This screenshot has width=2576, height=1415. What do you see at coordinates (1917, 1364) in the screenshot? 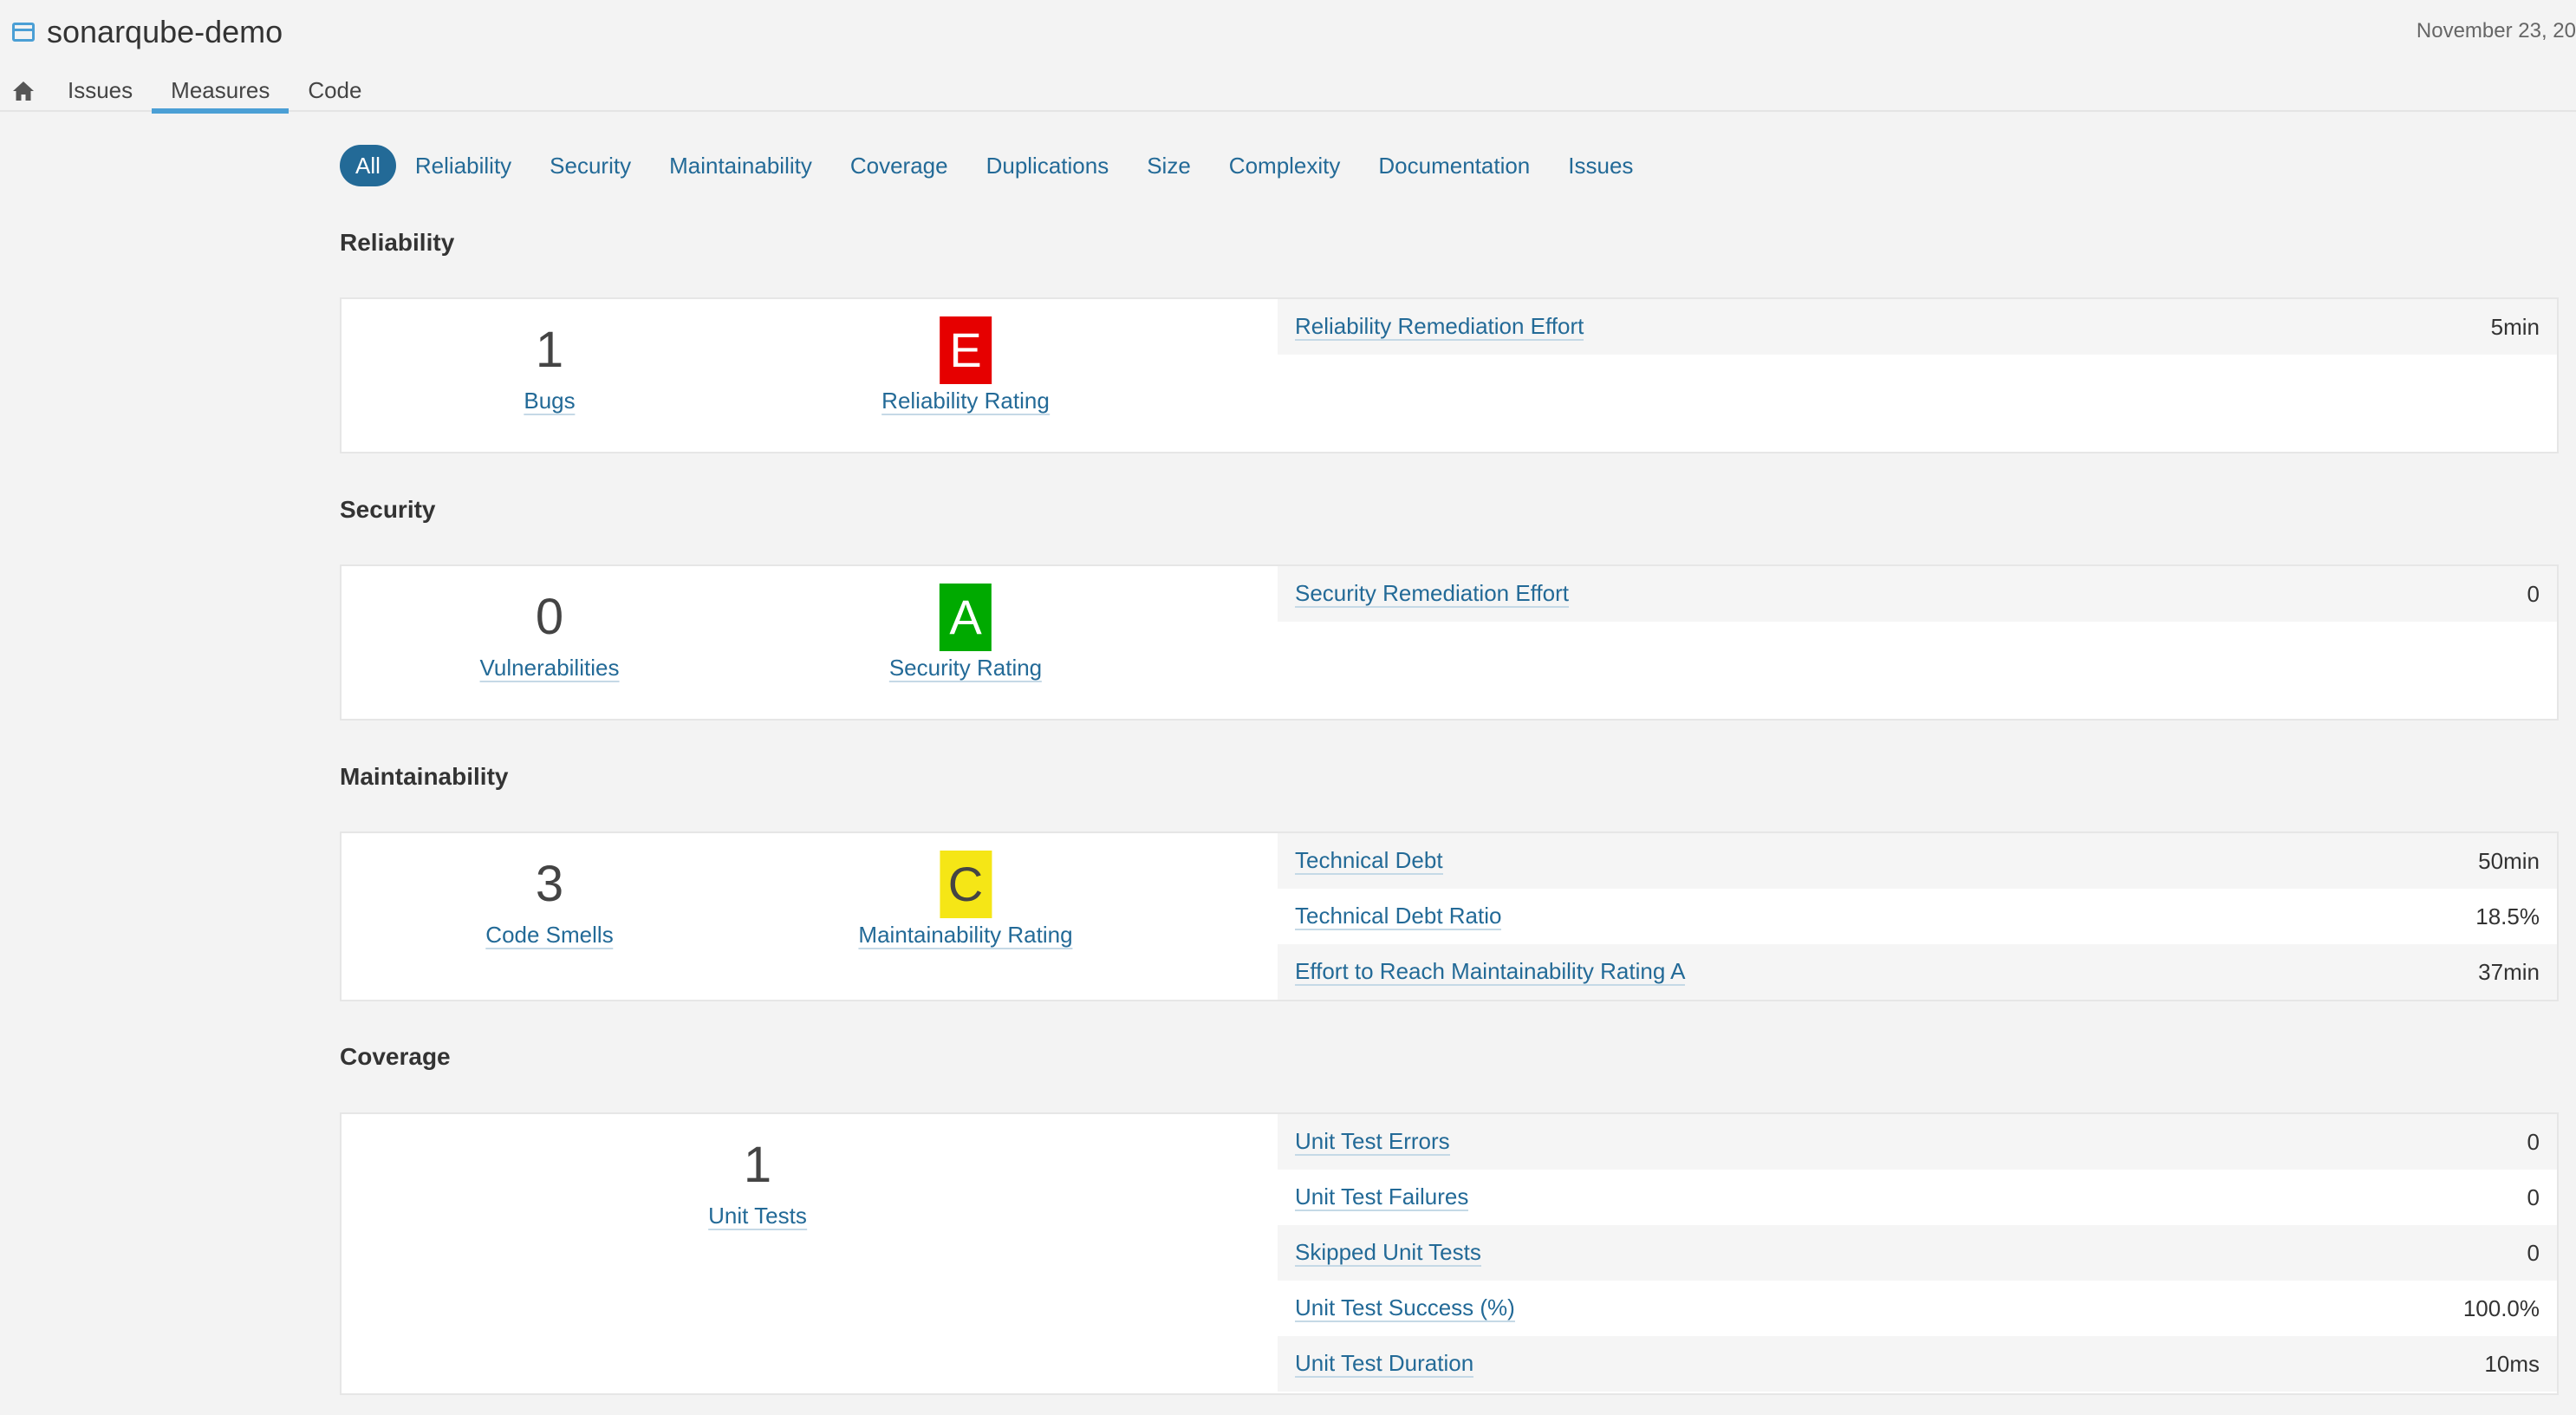
I see `measure-row: Unit Test Duration 10ms` at bounding box center [1917, 1364].